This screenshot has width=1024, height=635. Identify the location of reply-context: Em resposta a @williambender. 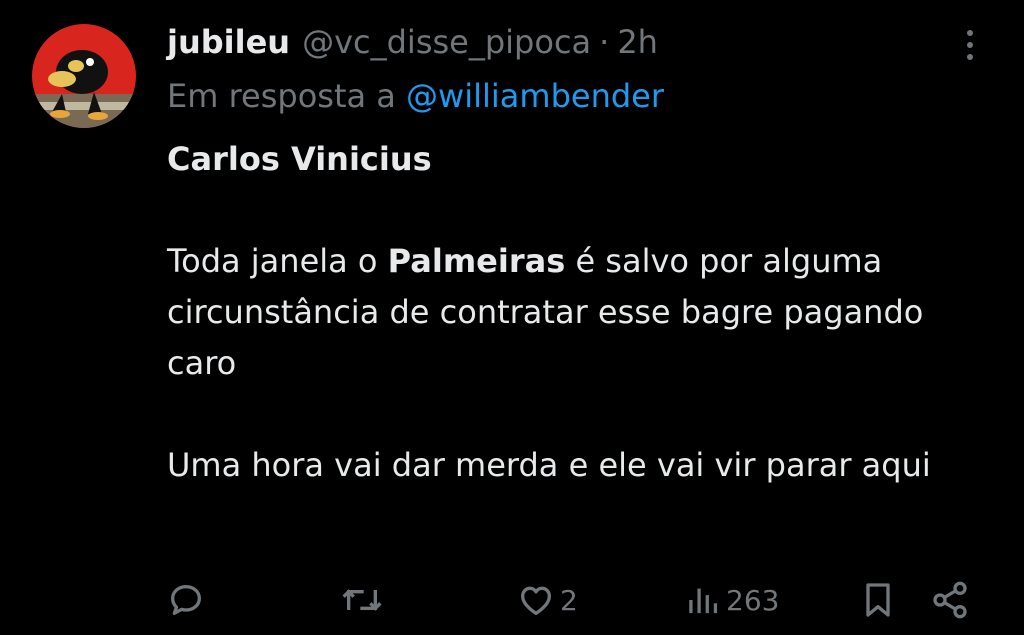
(415, 96).